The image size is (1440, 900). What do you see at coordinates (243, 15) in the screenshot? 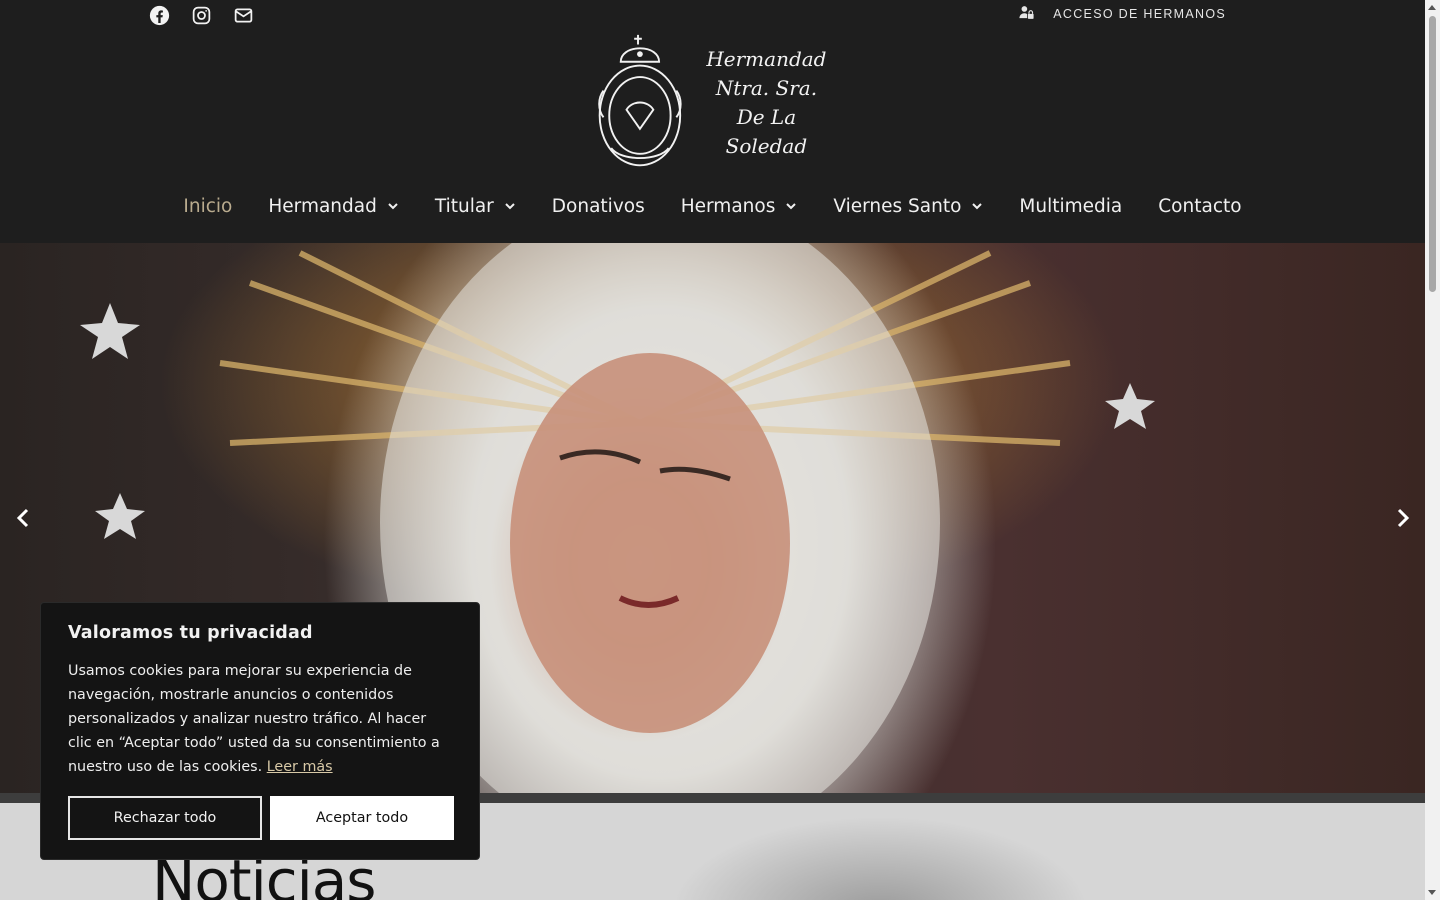
I see `mail-icon` at bounding box center [243, 15].